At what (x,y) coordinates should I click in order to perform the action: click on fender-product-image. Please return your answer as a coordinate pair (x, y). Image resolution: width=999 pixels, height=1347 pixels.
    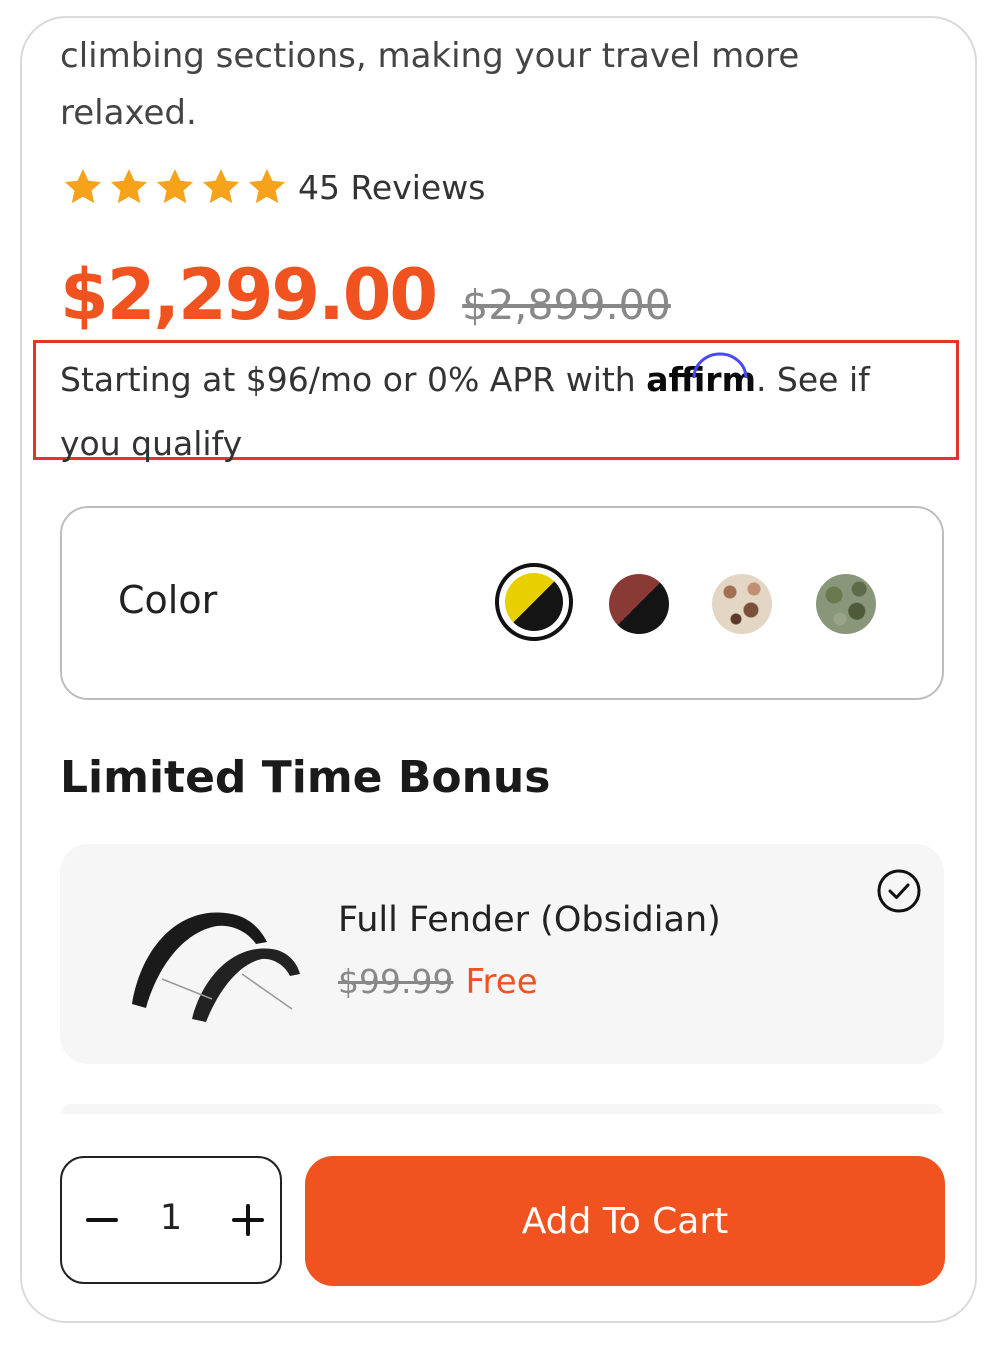
    Looking at the image, I should click on (216, 967).